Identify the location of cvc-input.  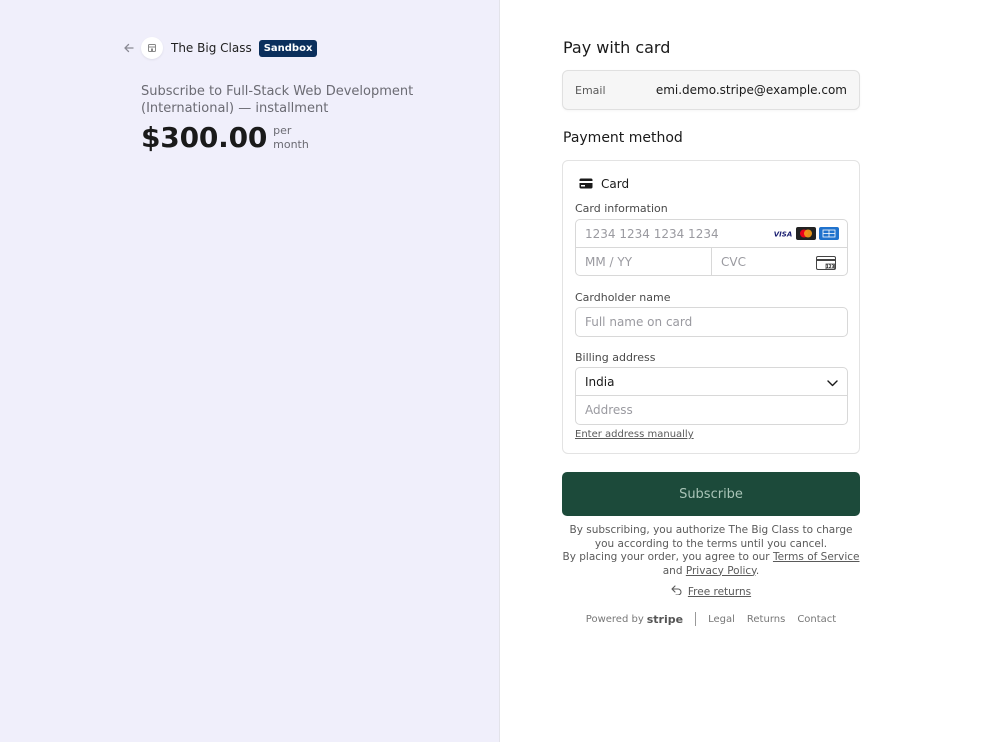
(766, 262).